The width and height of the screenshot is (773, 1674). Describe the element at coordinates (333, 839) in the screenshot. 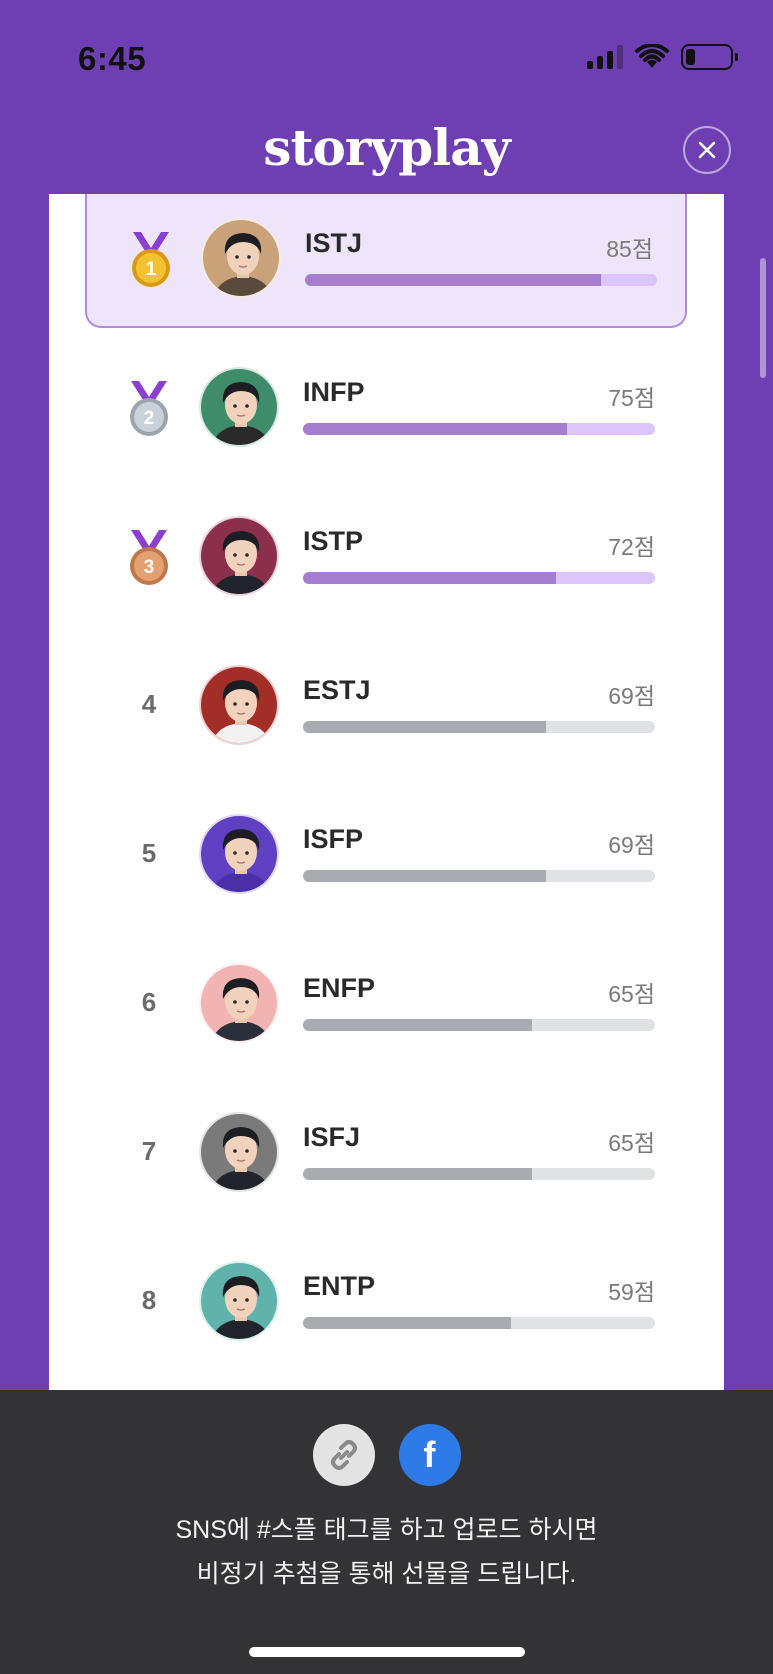

I see `mbti-type-label: ISFP` at that location.